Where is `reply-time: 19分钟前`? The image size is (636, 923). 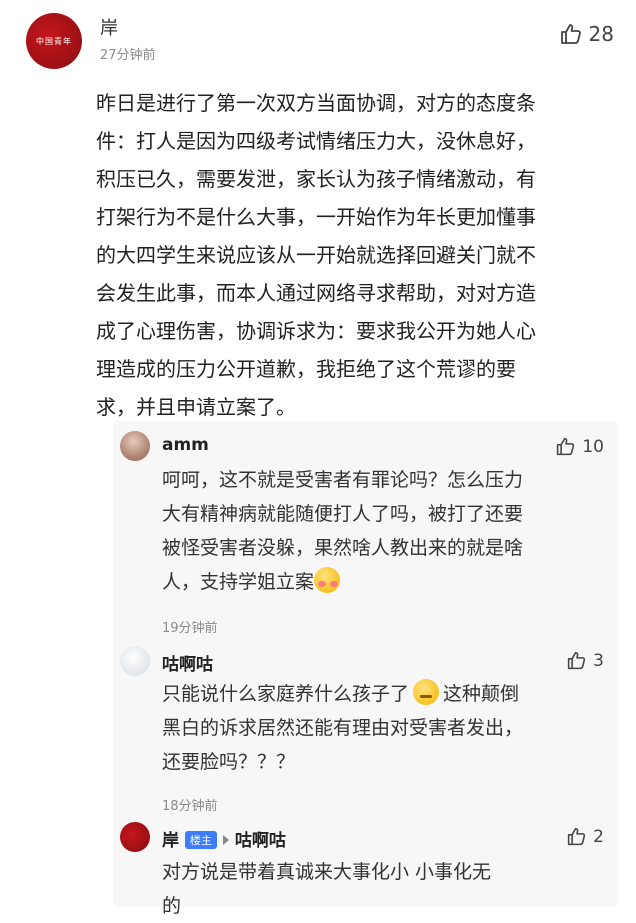
reply-time: 19分钟前 is located at coordinates (190, 628).